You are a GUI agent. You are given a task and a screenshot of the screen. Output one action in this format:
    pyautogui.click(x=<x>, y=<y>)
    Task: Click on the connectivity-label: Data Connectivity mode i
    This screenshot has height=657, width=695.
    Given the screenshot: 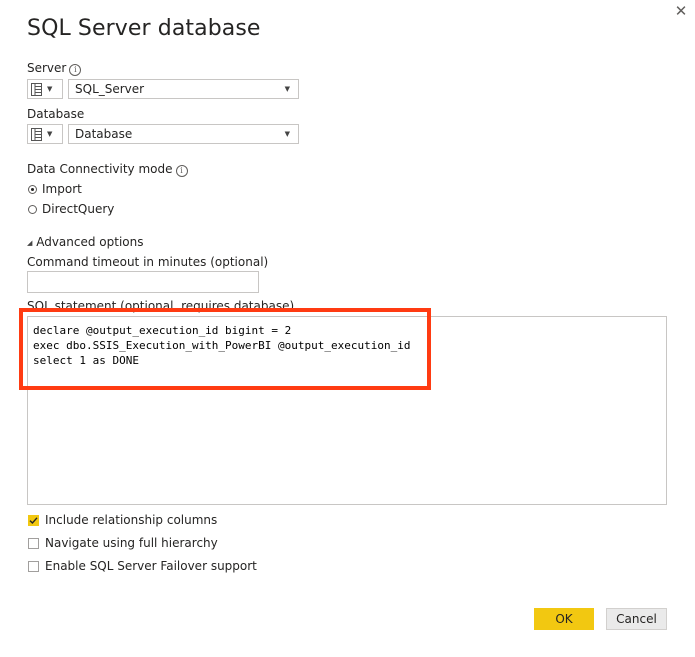 What is the action you would take?
    pyautogui.click(x=107, y=169)
    